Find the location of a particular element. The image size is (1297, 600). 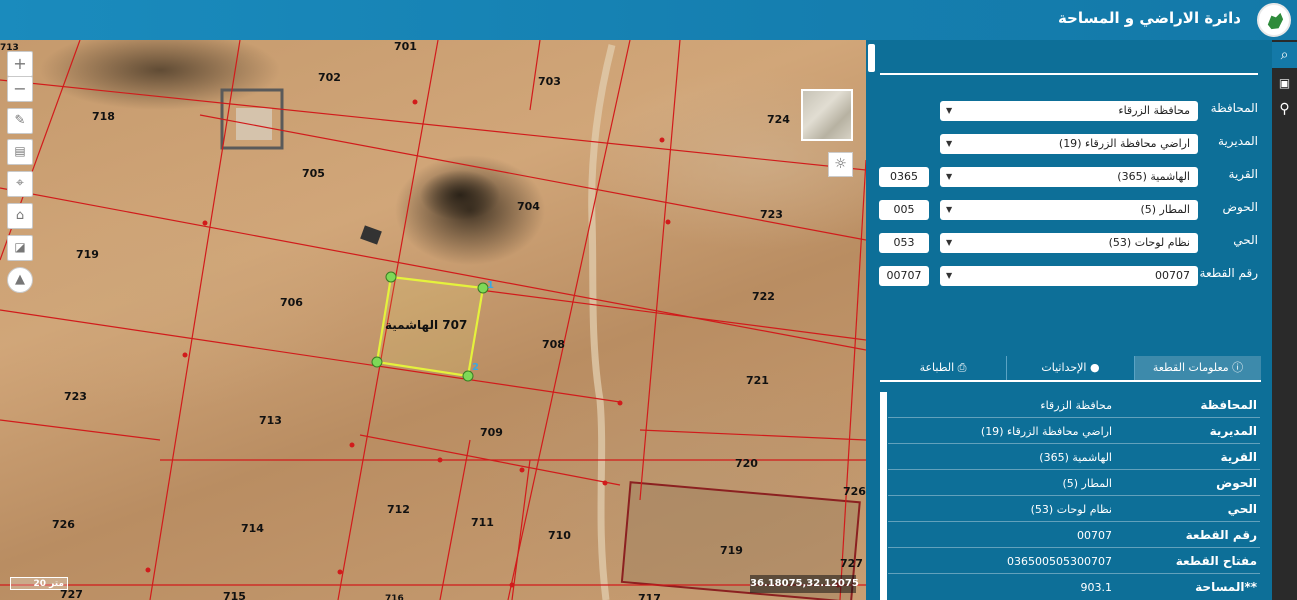

info-key: المحافظة is located at coordinates (1228, 405).